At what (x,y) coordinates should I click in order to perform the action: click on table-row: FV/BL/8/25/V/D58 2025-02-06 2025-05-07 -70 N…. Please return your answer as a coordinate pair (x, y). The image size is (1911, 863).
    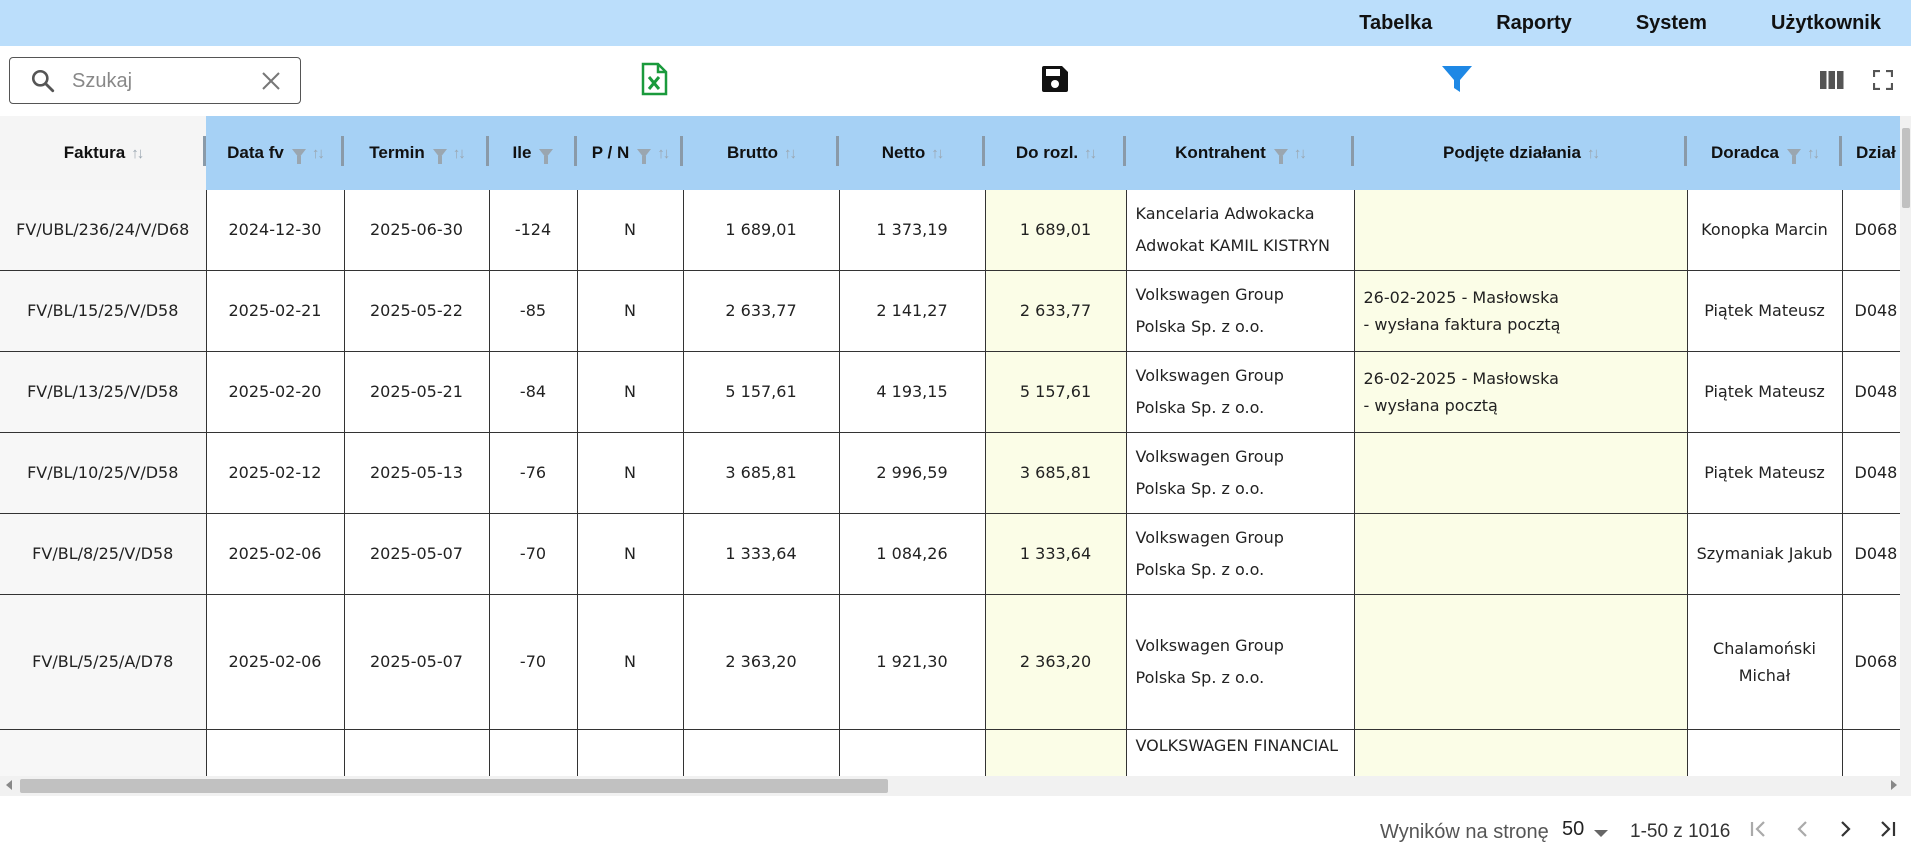
    Looking at the image, I should click on (952, 554).